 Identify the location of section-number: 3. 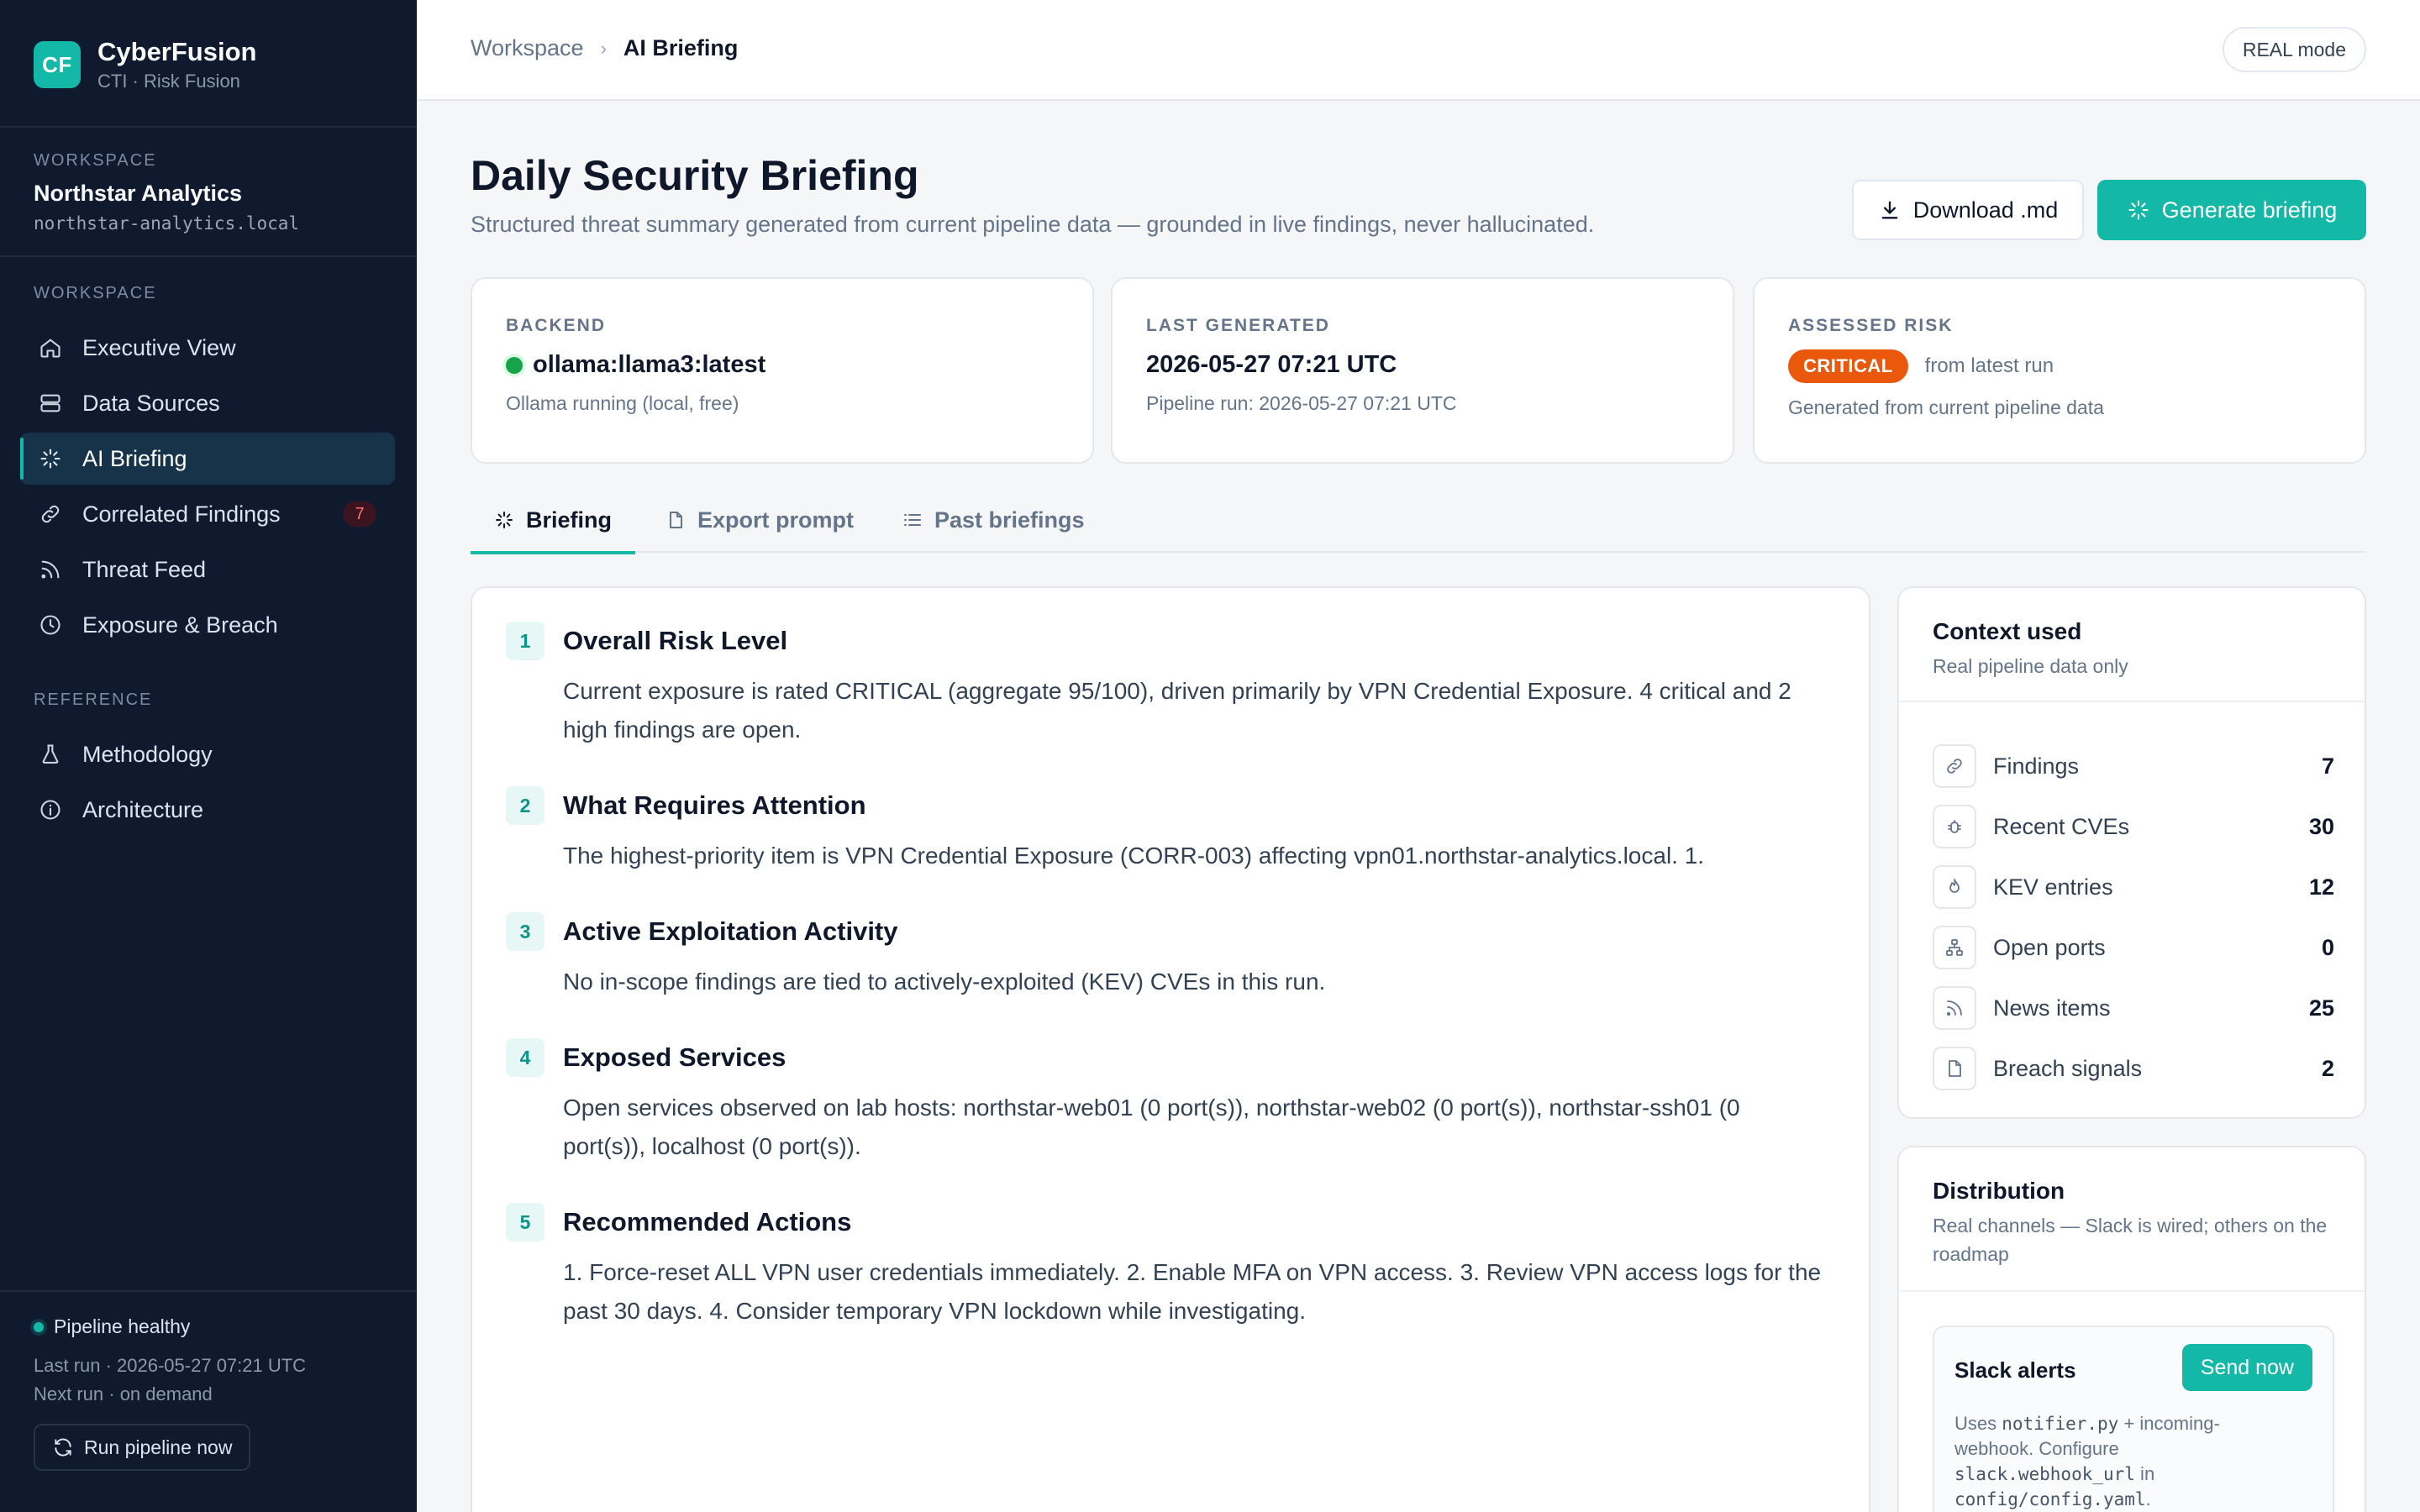
(525, 931).